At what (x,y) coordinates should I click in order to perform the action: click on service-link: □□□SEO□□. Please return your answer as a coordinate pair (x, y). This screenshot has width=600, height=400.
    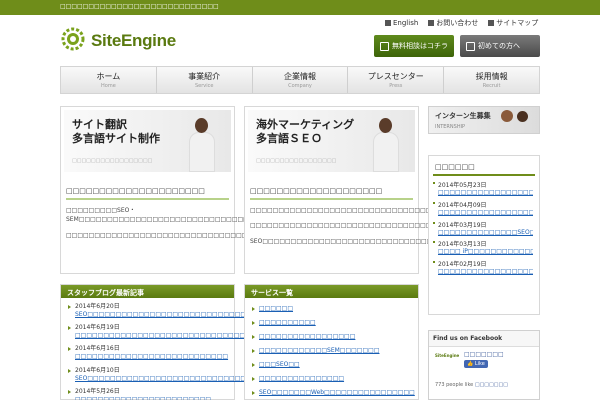
    Looking at the image, I should click on (279, 364).